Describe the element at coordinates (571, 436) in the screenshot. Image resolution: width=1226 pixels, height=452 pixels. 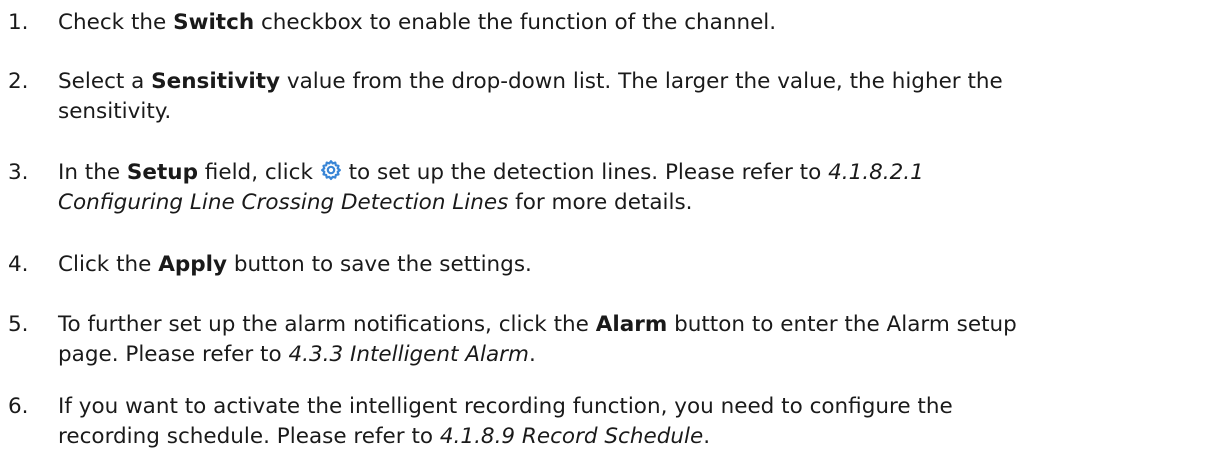
I see `section-reference: 4.1.8.9 Record Schedule` at that location.